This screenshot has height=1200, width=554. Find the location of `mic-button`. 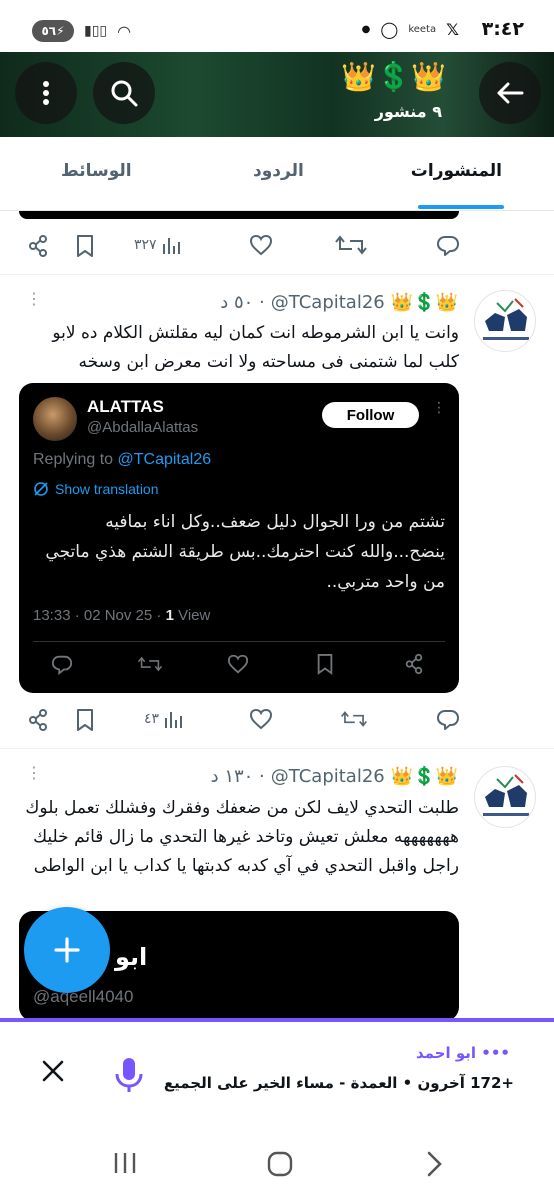

mic-button is located at coordinates (129, 1077).